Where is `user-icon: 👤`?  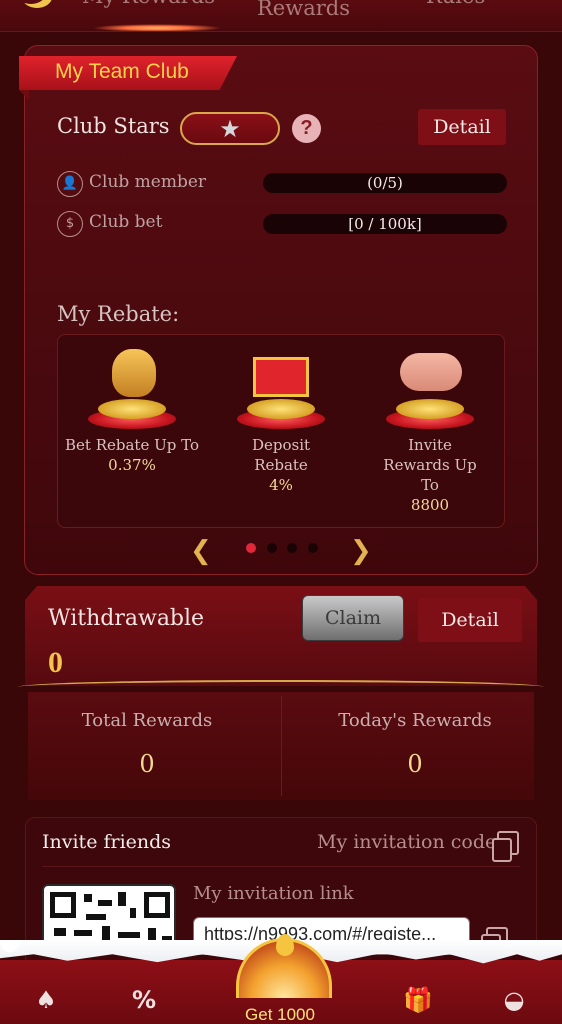
user-icon: 👤 is located at coordinates (70, 184).